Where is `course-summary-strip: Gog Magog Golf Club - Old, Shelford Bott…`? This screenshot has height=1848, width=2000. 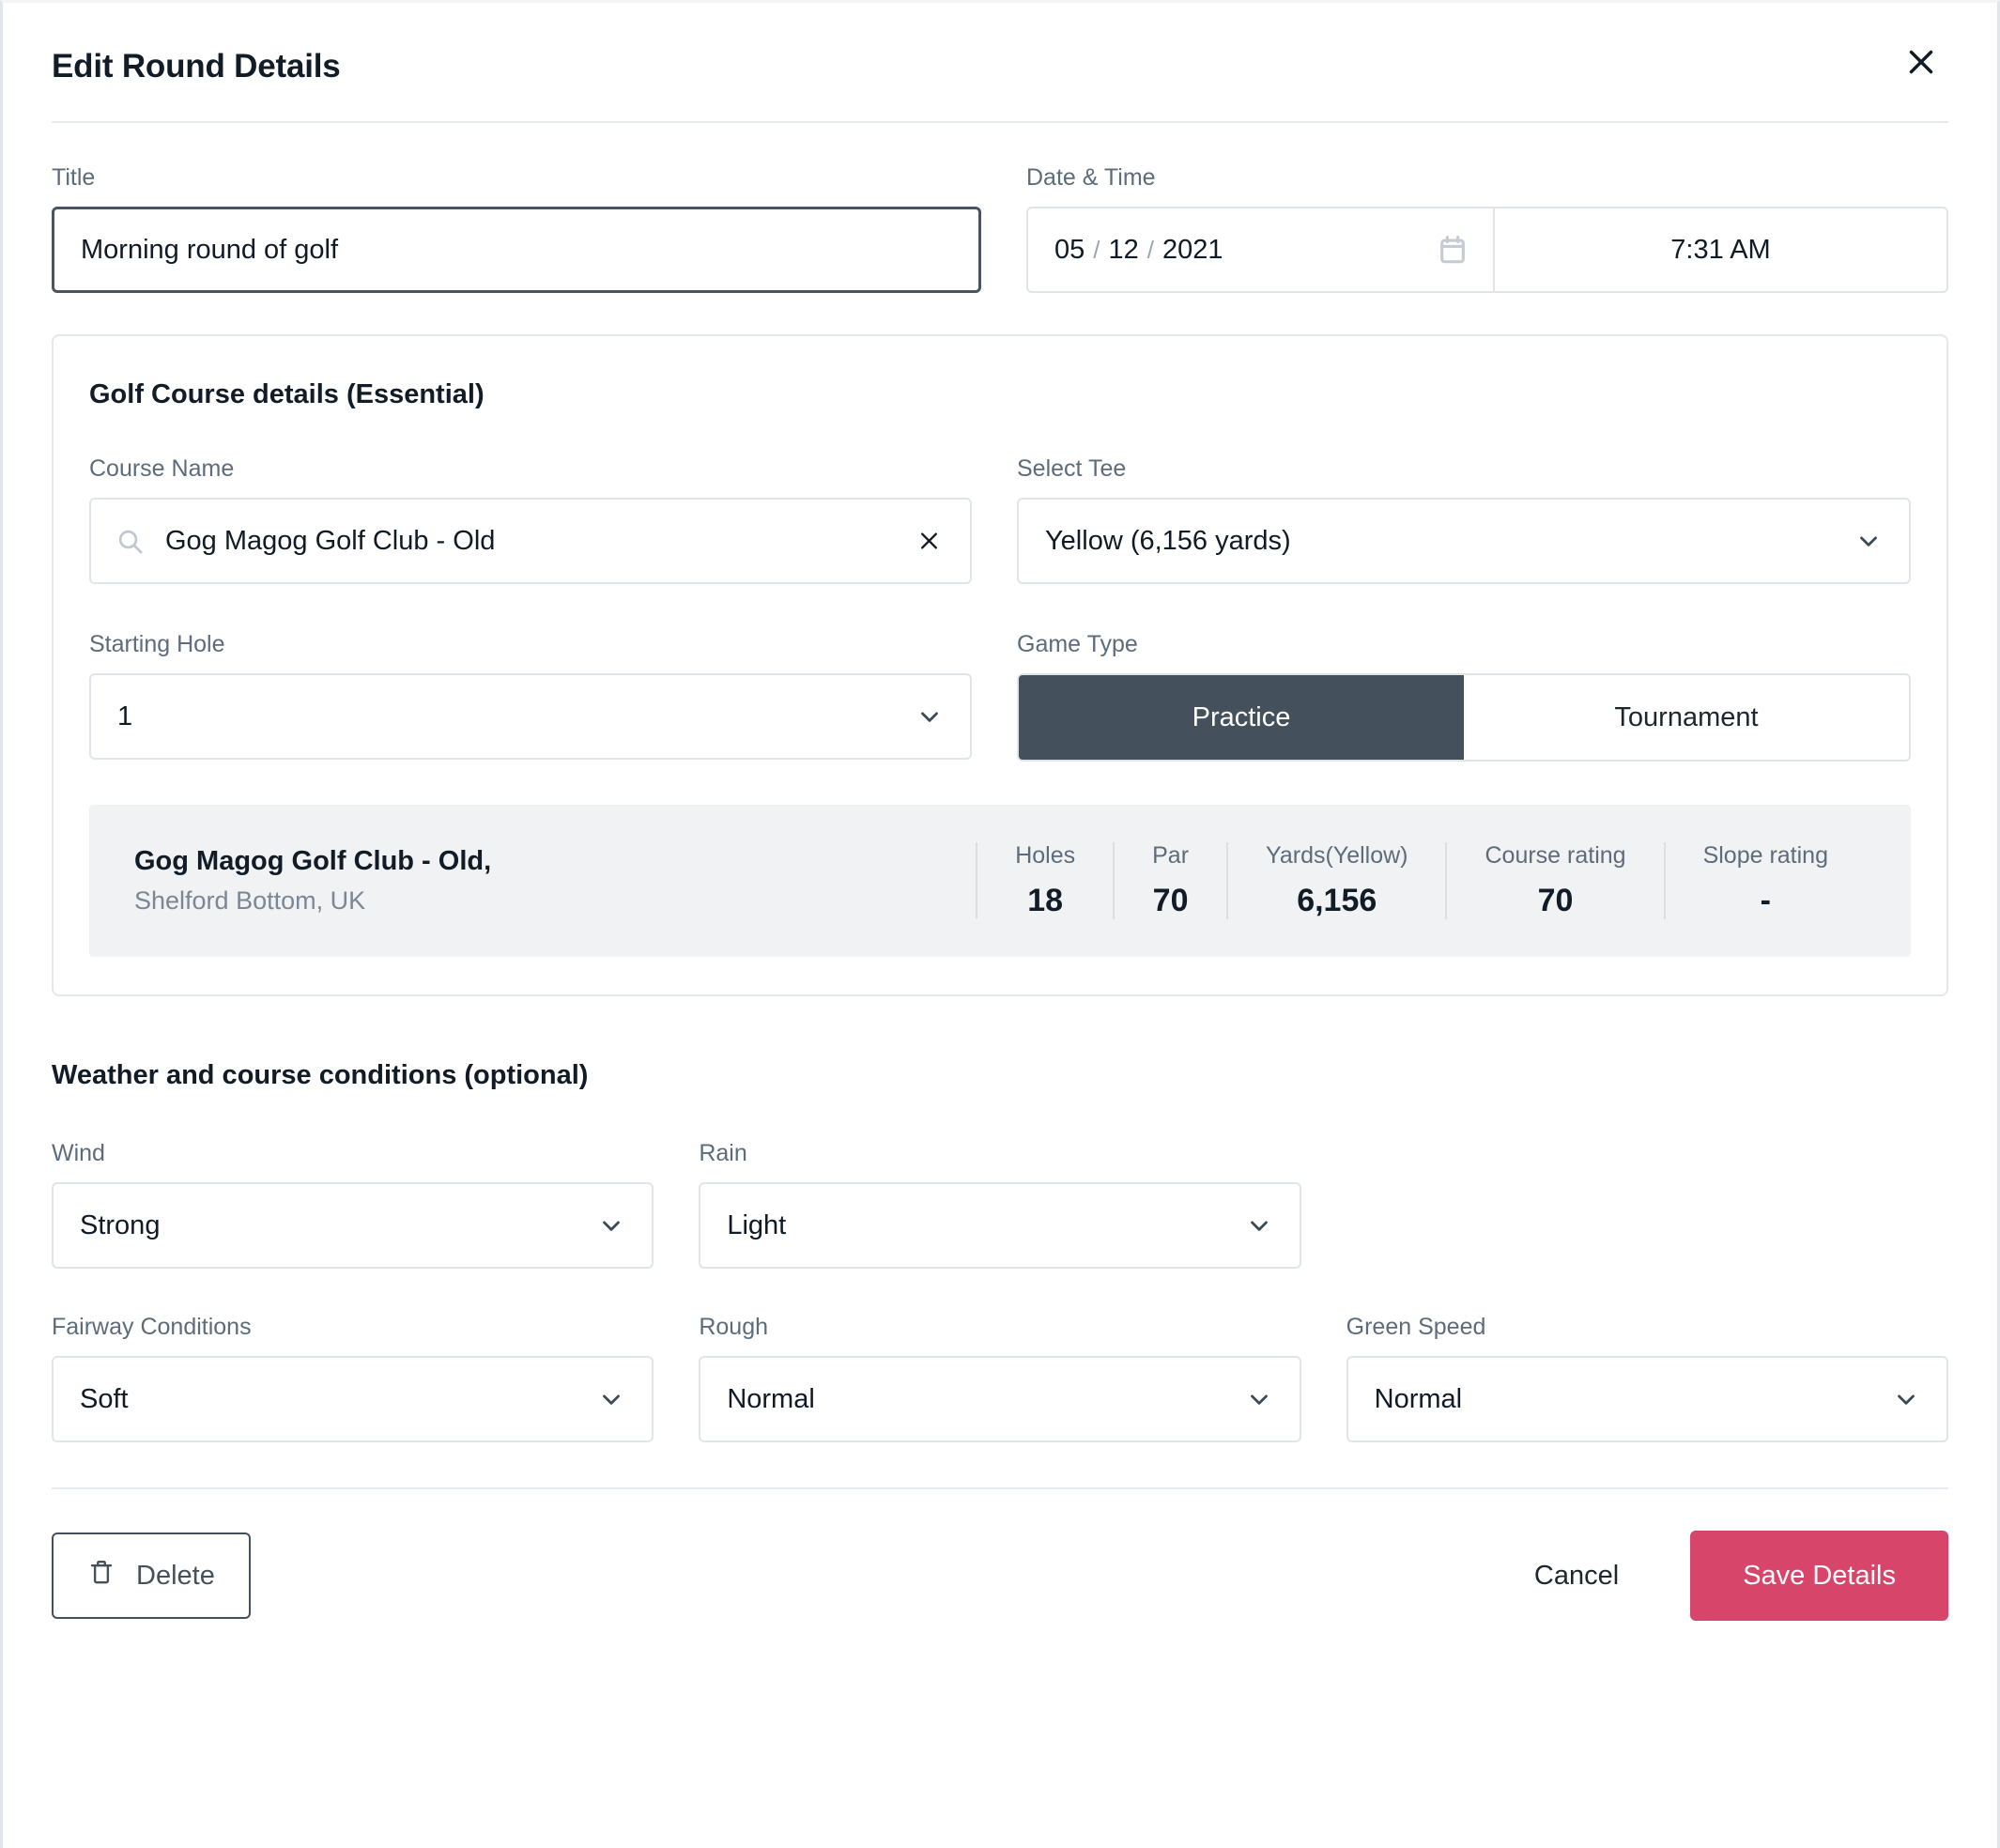 course-summary-strip: Gog Magog Golf Club - Old, Shelford Bott… is located at coordinates (1000, 881).